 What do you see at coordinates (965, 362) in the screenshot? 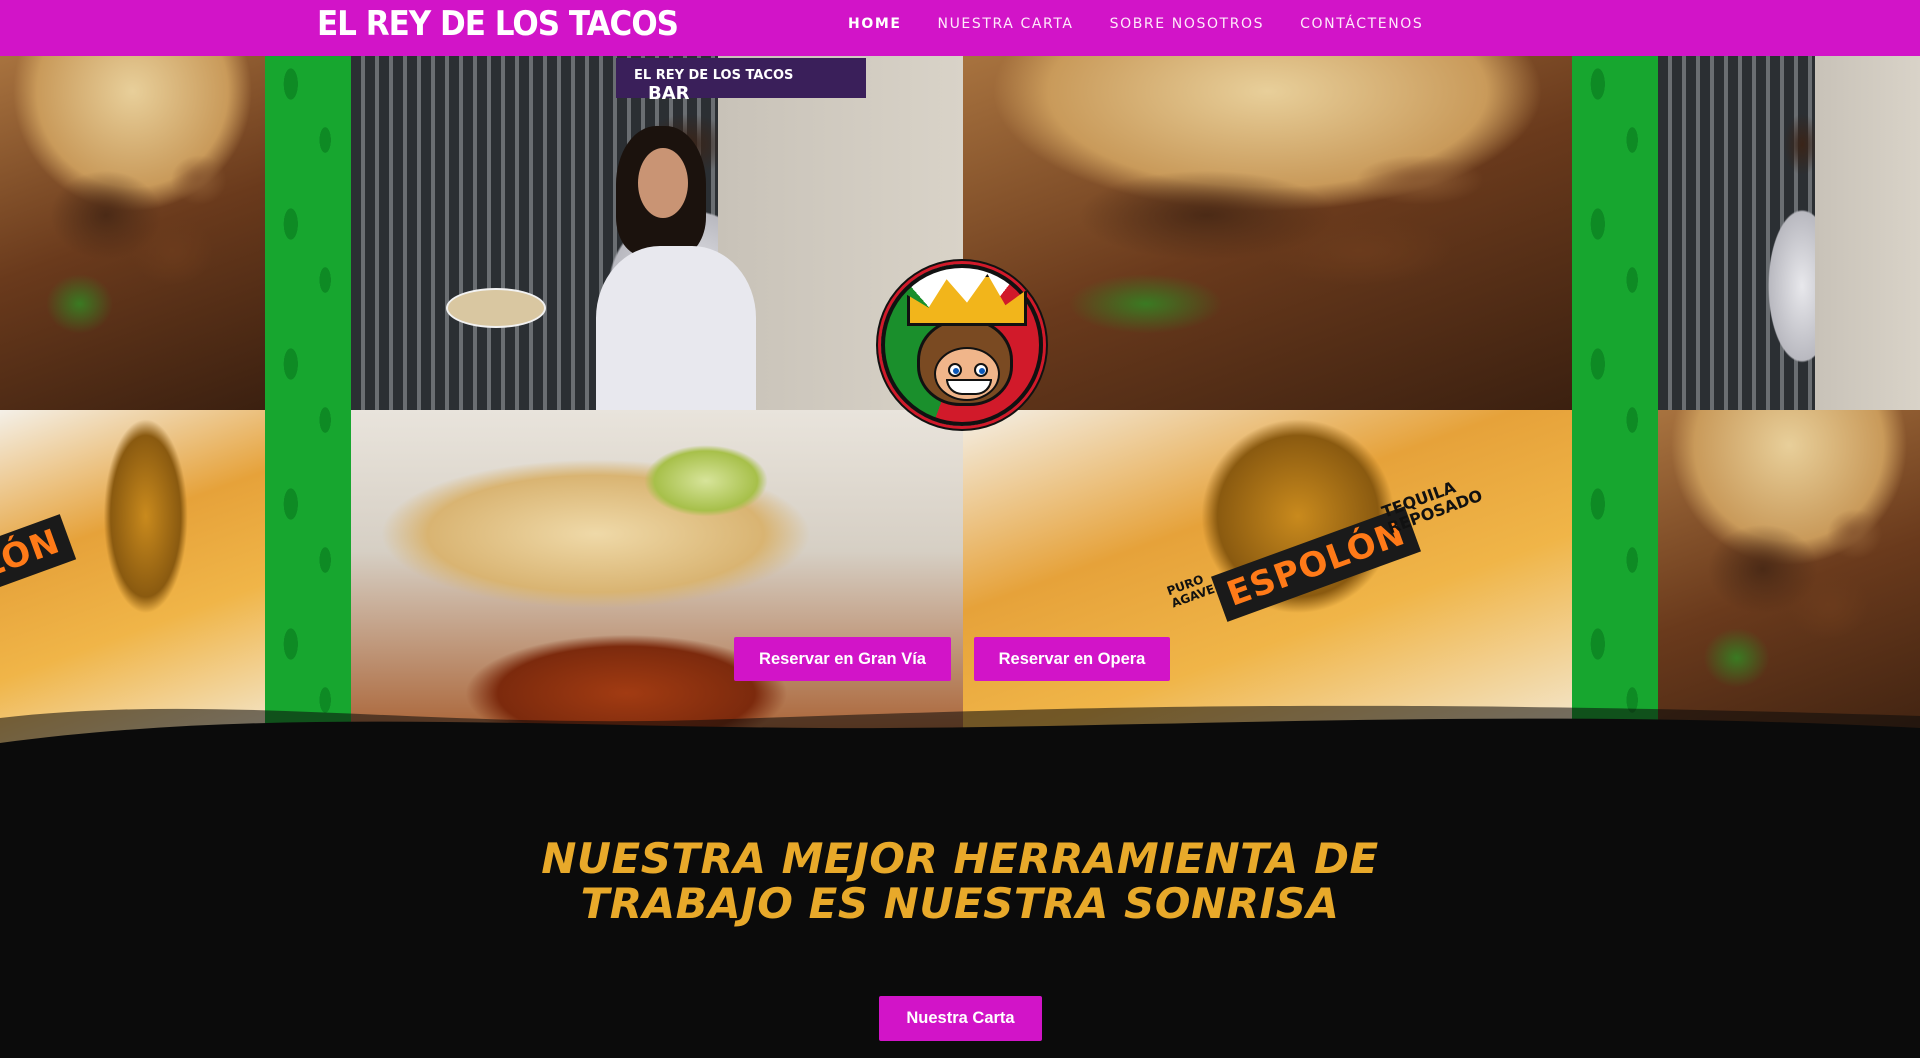
I see `monkey-face` at bounding box center [965, 362].